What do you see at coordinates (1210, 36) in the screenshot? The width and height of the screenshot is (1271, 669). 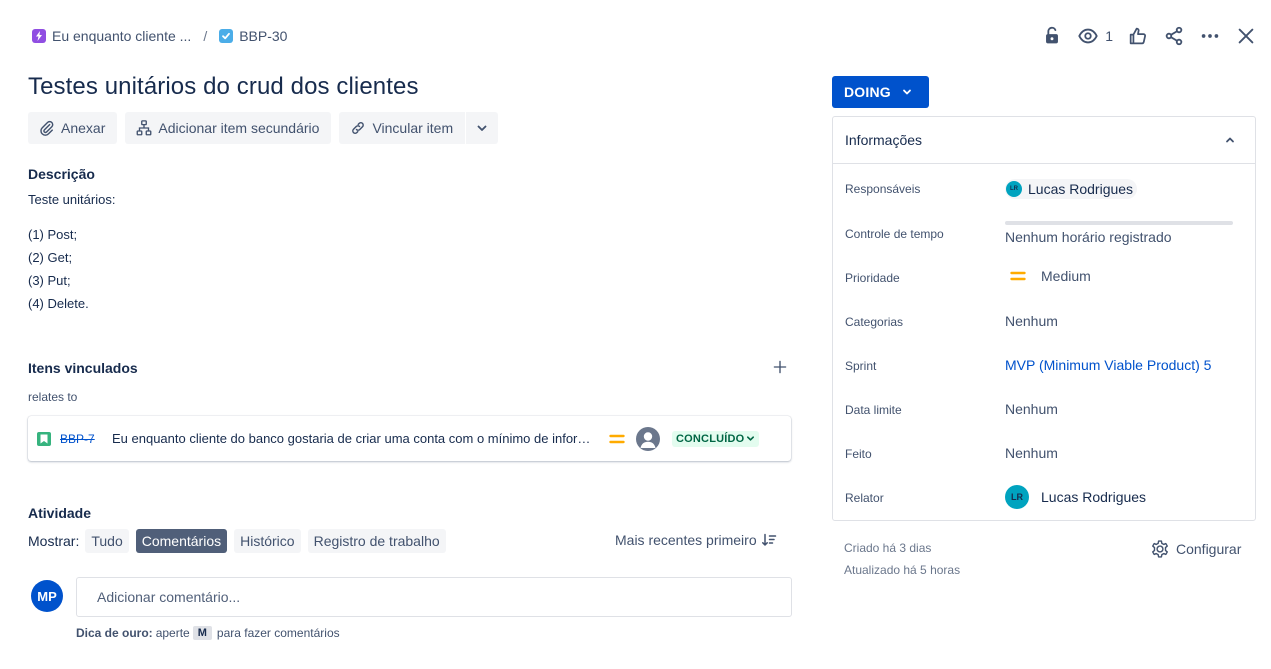 I see `more-icon` at bounding box center [1210, 36].